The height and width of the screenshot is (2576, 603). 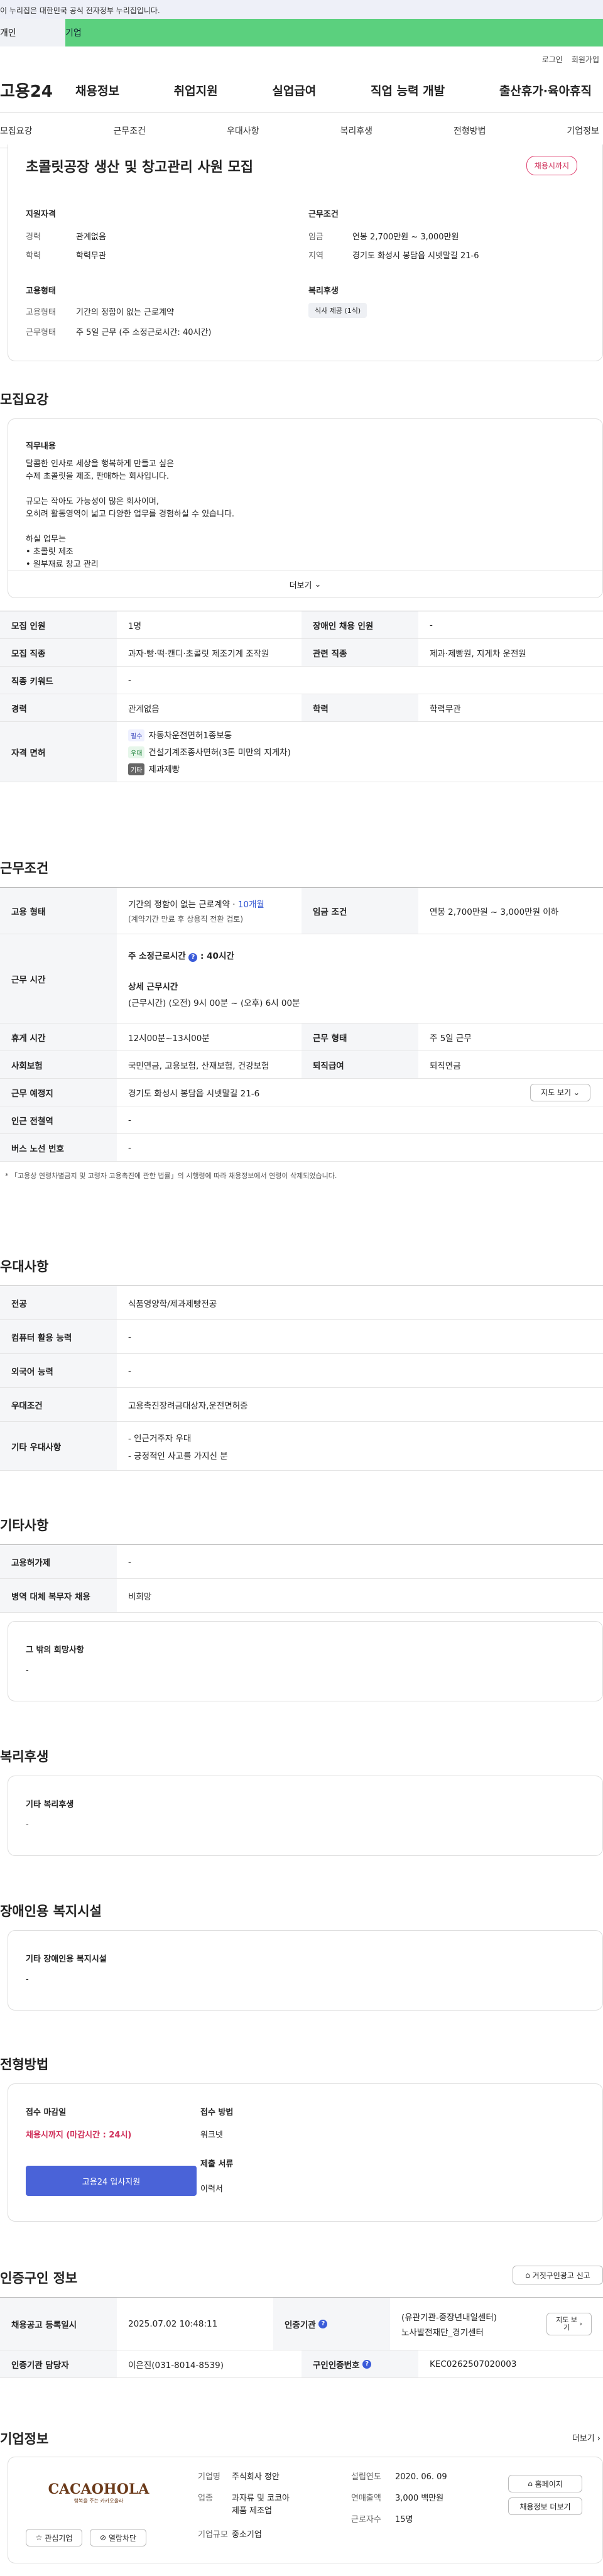 What do you see at coordinates (416, 256) in the screenshot?
I see `loc-value: 경기도 화성시 봉담읍 시넷말길 21-6` at bounding box center [416, 256].